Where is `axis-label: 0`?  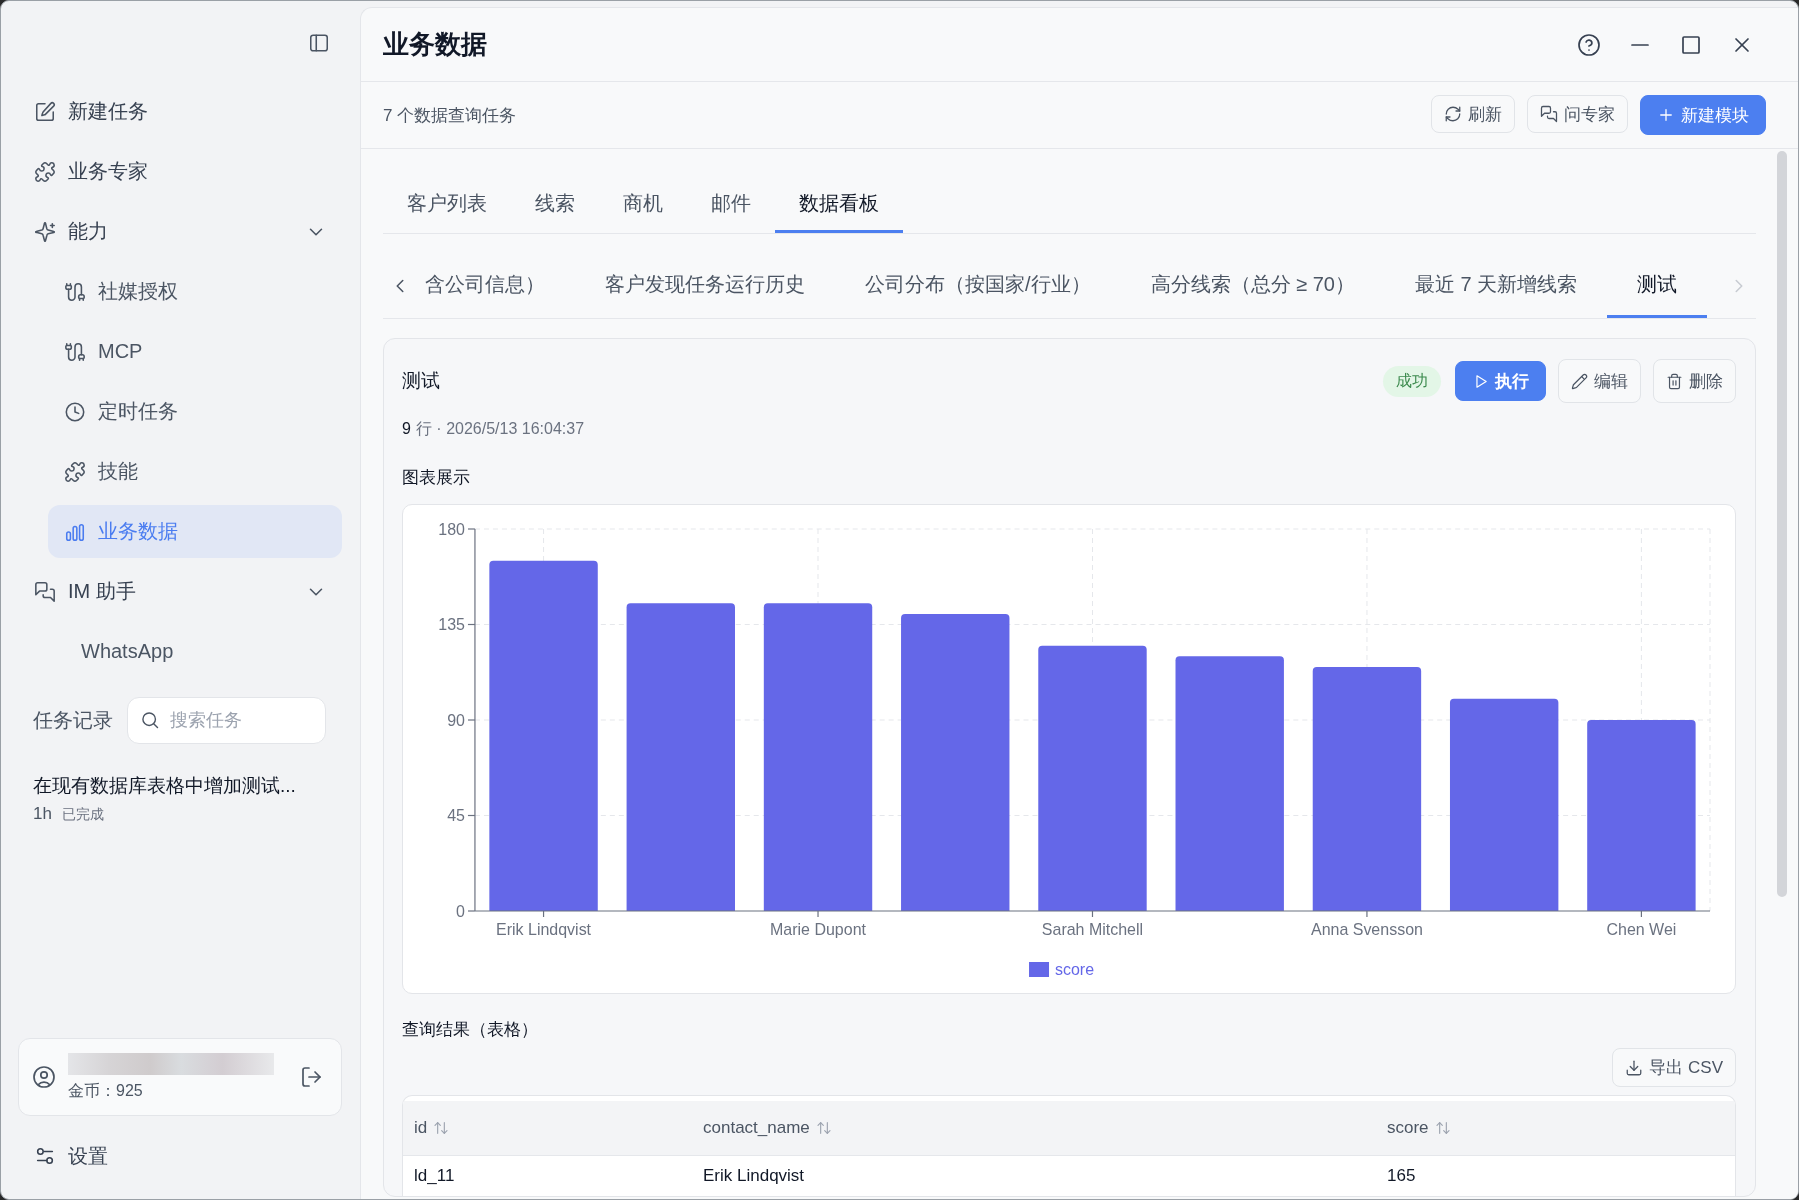 axis-label: 0 is located at coordinates (460, 911).